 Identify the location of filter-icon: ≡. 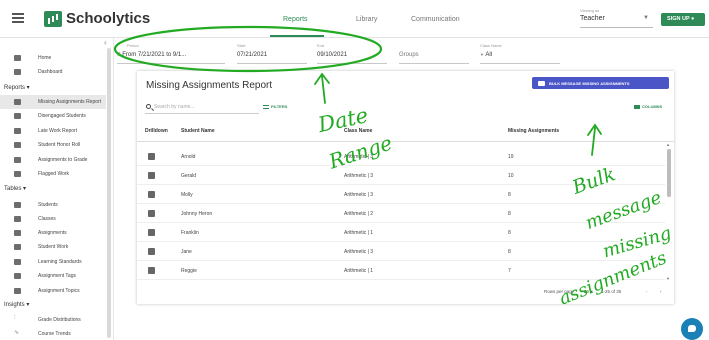
(119, 55).